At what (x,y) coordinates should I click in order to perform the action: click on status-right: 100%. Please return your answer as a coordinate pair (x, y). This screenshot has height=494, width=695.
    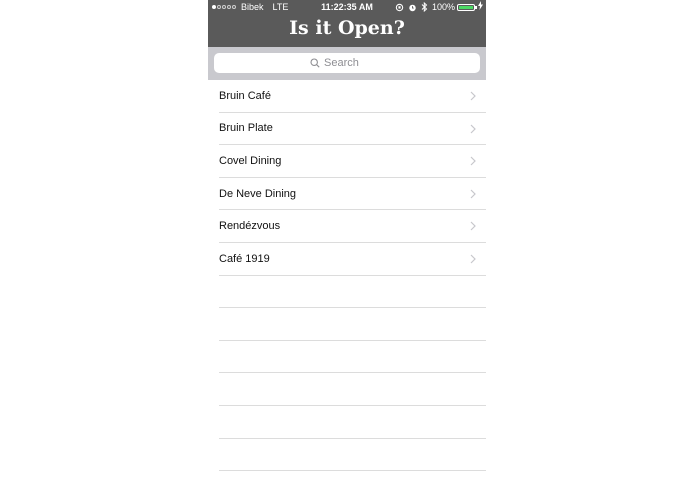
    Looking at the image, I should click on (439, 7).